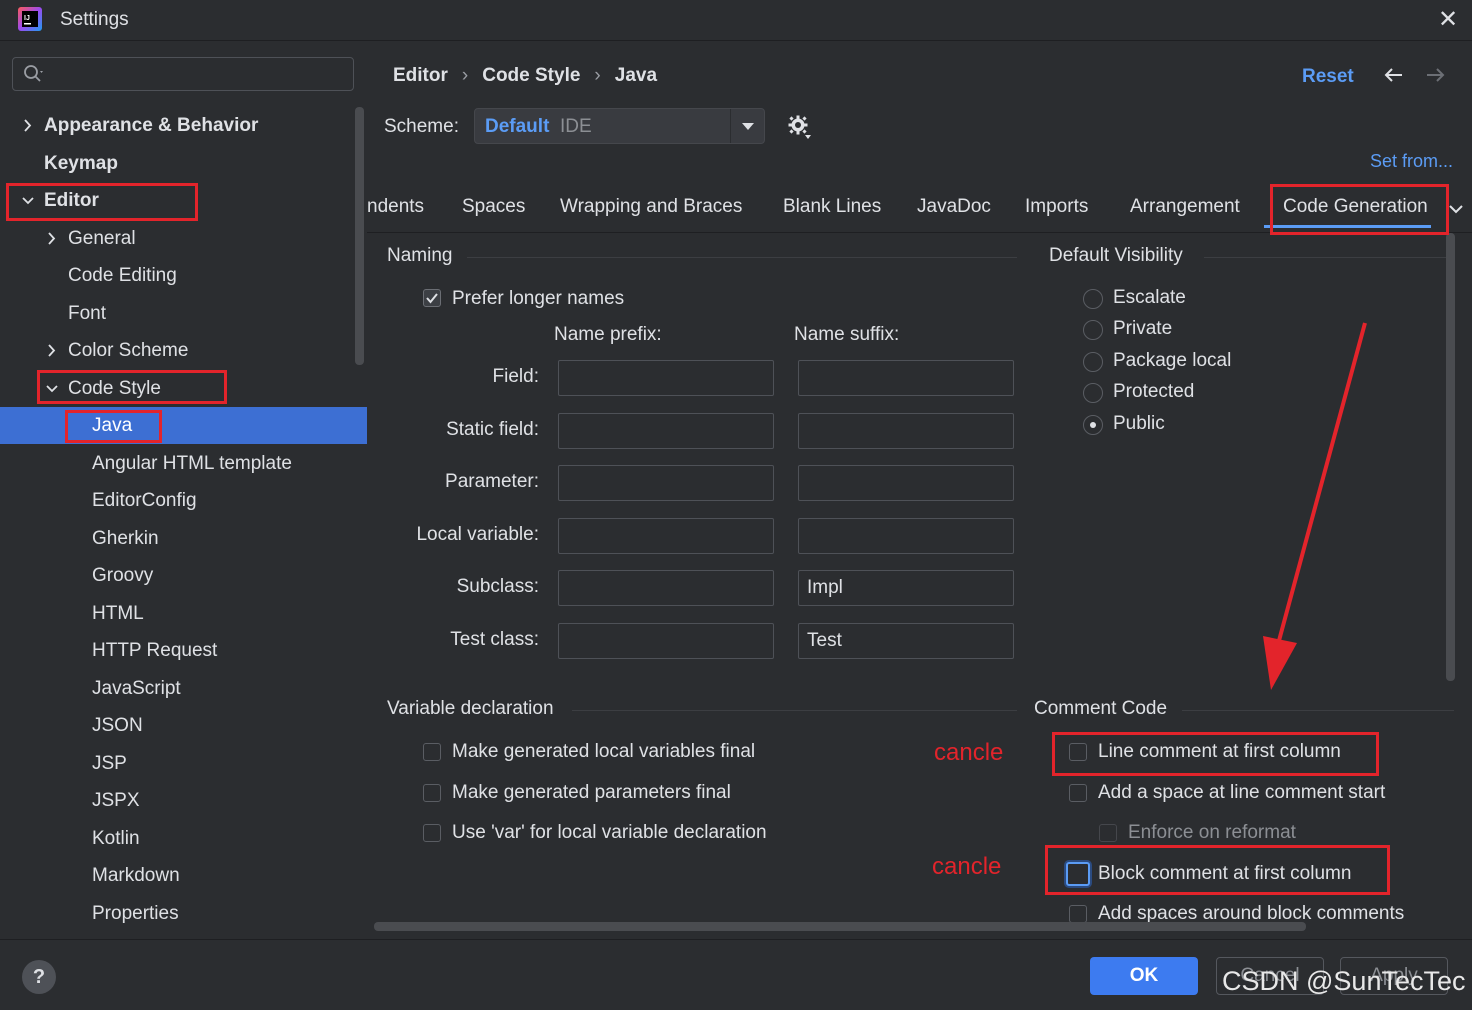  What do you see at coordinates (969, 752) in the screenshot?
I see `annotation-note-1: cancle` at bounding box center [969, 752].